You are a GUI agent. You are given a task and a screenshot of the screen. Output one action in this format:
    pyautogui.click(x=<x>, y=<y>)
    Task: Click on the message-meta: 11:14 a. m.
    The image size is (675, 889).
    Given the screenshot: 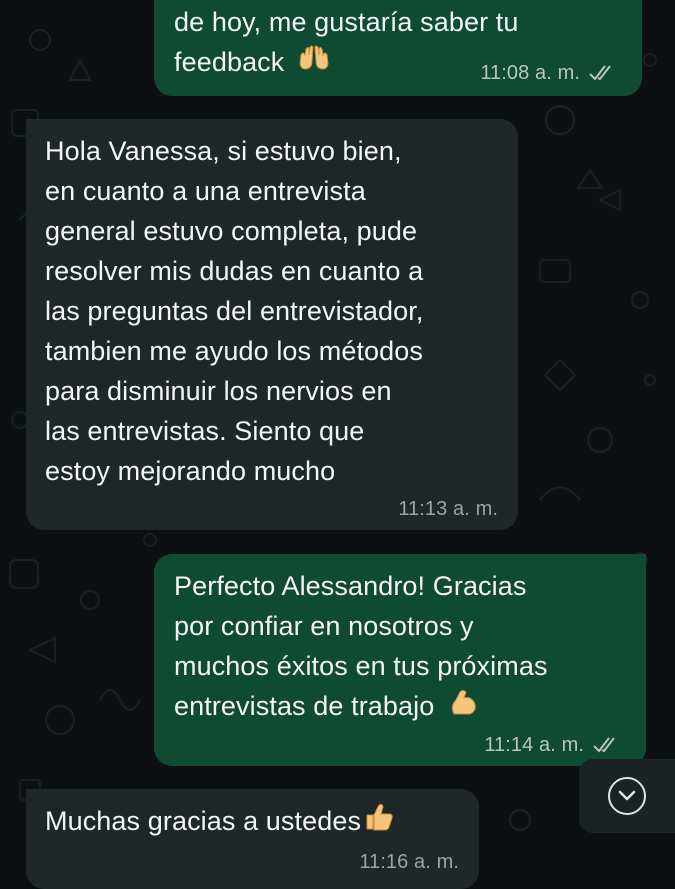 What is the action you would take?
    pyautogui.click(x=552, y=745)
    